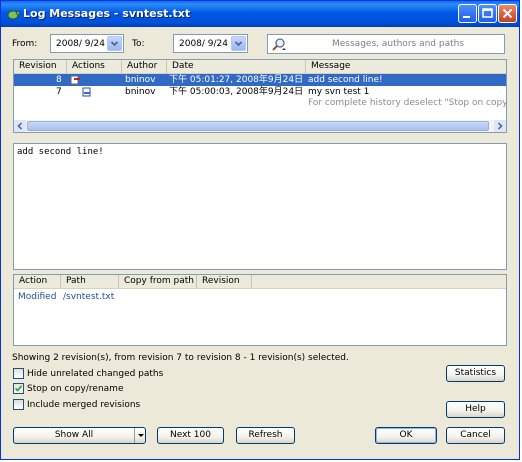 The width and height of the screenshot is (522, 462). What do you see at coordinates (265, 435) in the screenshot?
I see `refresh-button: Refresh` at bounding box center [265, 435].